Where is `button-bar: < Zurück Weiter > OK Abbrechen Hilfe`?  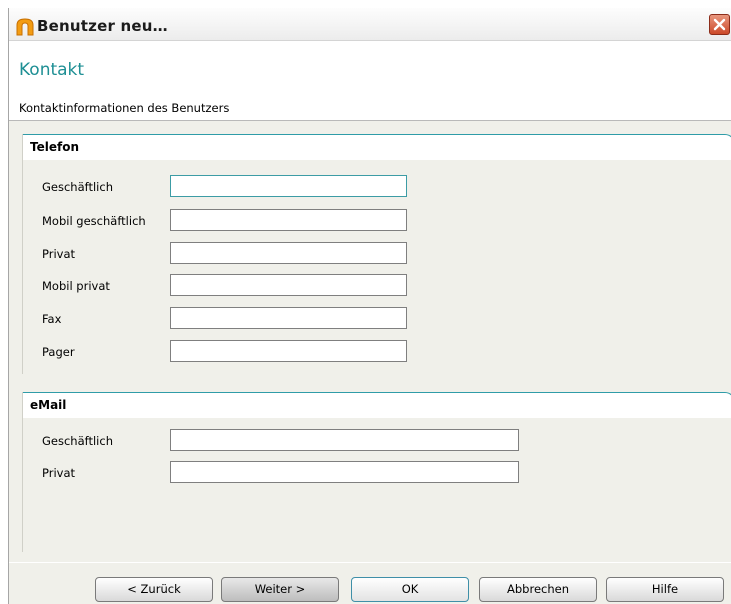
button-bar: < Zurück Weiter > OK Abbrechen Hilfe is located at coordinates (370, 583).